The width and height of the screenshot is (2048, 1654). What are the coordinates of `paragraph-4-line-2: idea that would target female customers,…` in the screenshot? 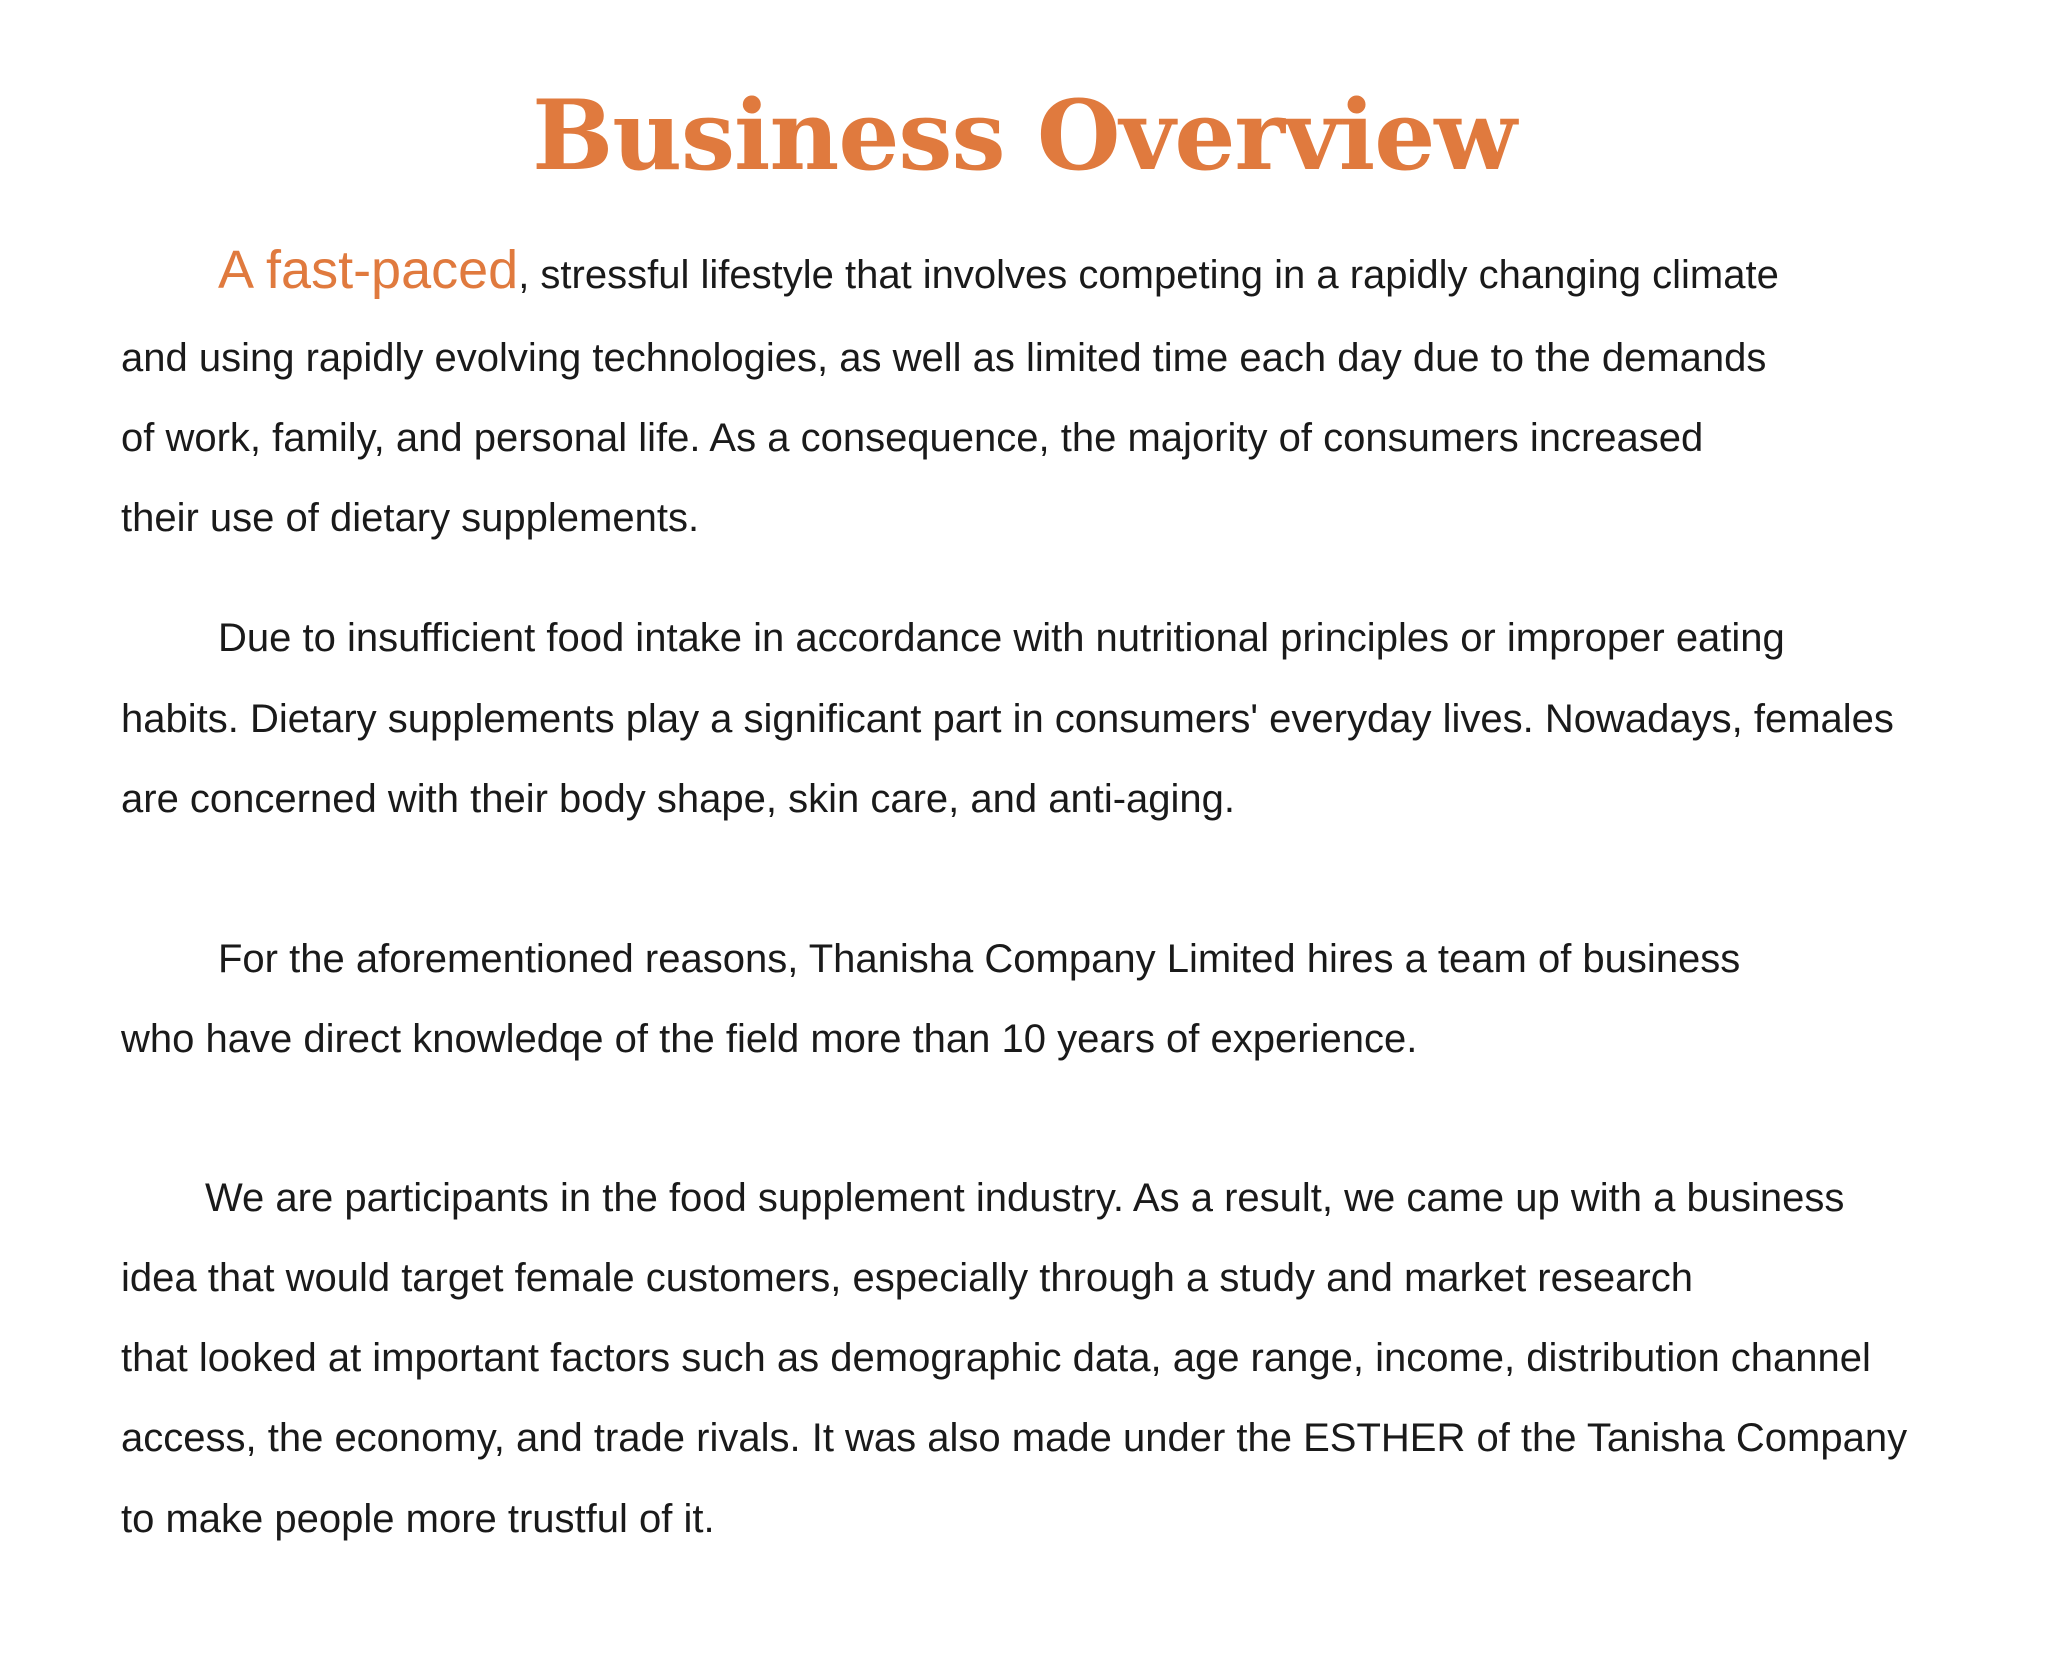 It's located at (907, 1278).